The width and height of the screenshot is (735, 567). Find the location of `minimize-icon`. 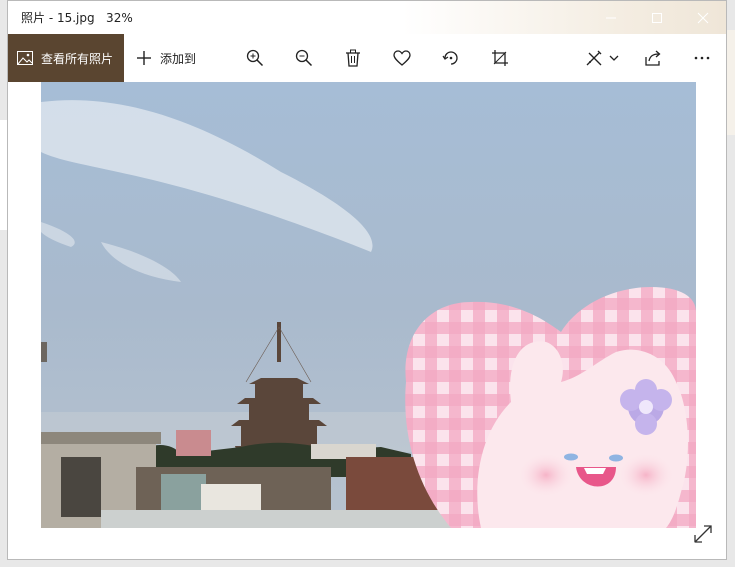

minimize-icon is located at coordinates (611, 17).